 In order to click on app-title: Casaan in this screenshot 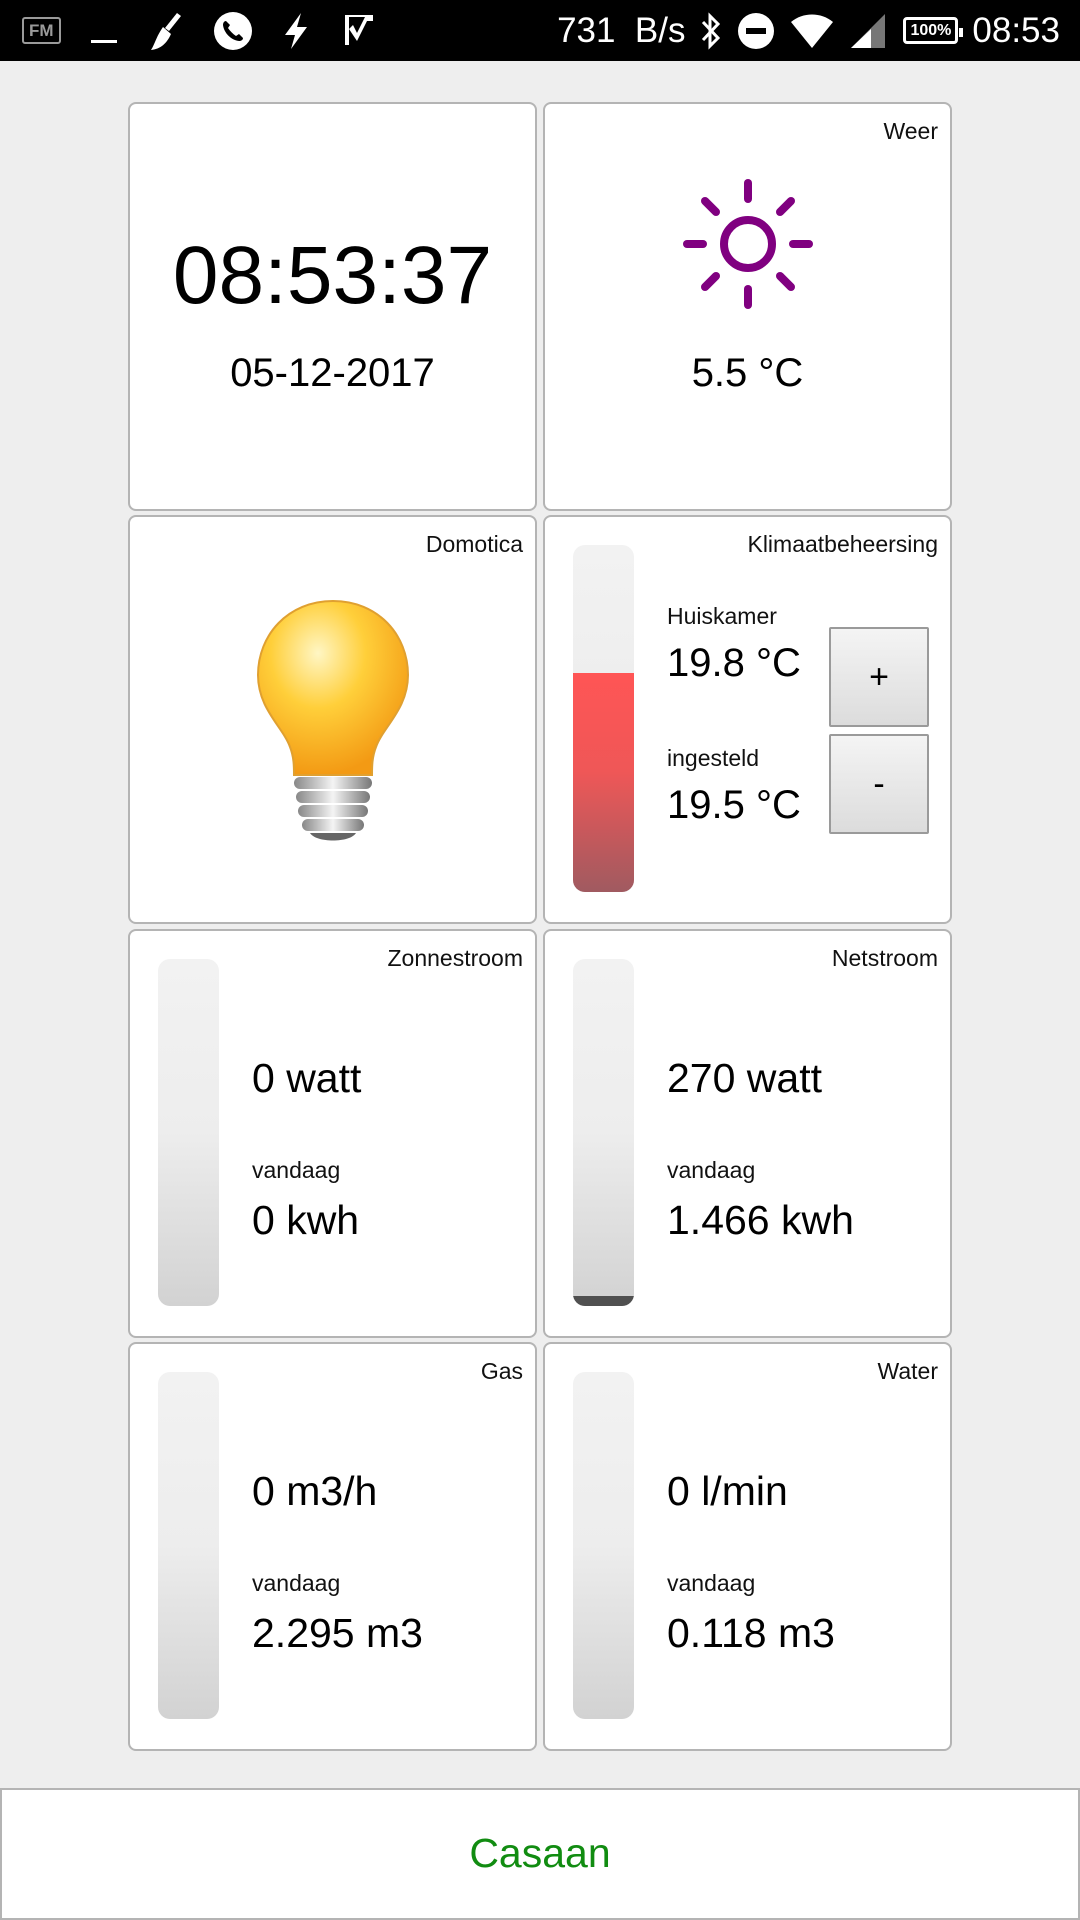, I will do `click(540, 1853)`.